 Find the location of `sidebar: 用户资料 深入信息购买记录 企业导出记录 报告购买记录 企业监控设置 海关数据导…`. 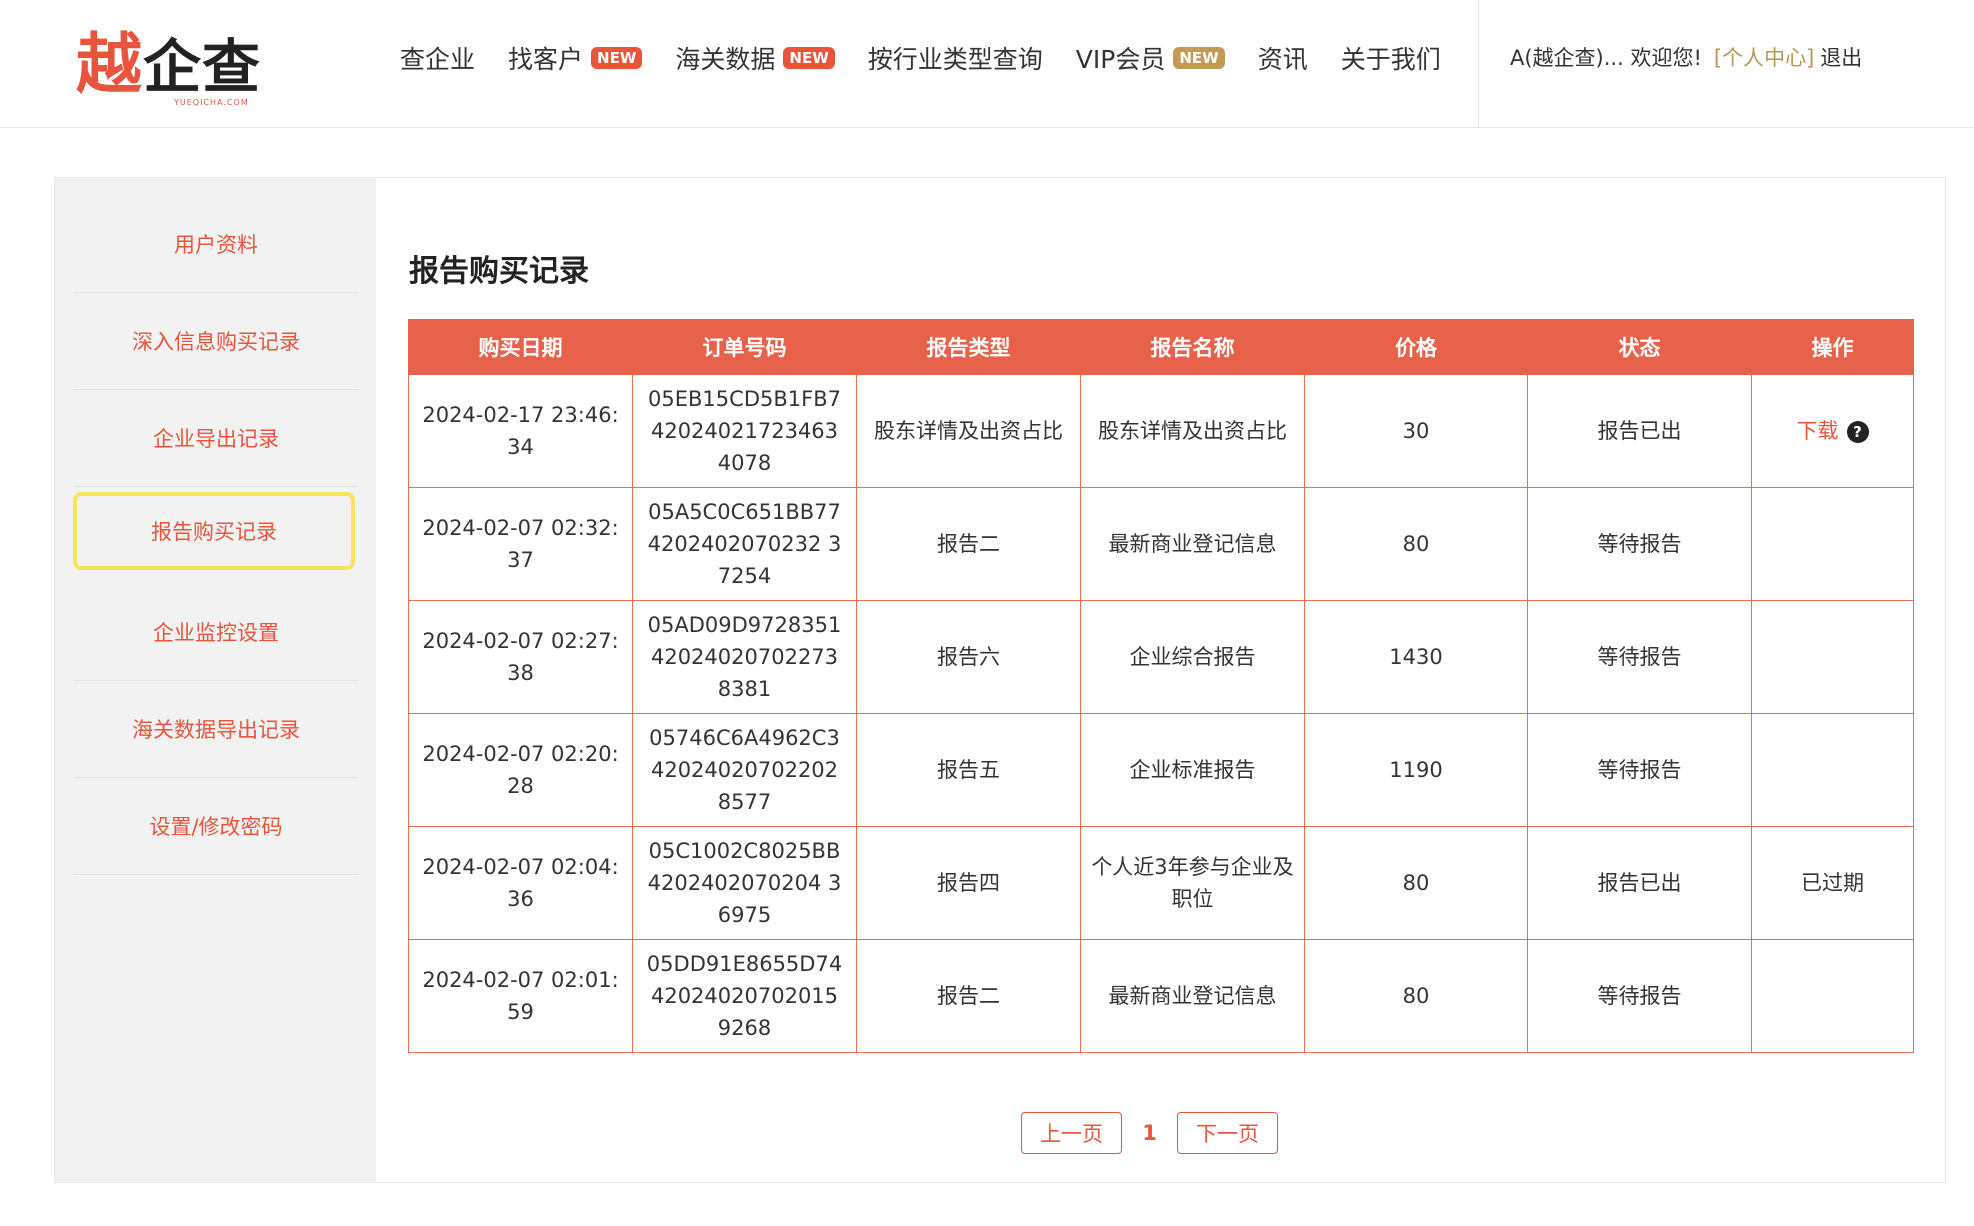

sidebar: 用户资料 深入信息购买记录 企业导出记录 报告购买记录 企业监控设置 海关数据导… is located at coordinates (215, 680).